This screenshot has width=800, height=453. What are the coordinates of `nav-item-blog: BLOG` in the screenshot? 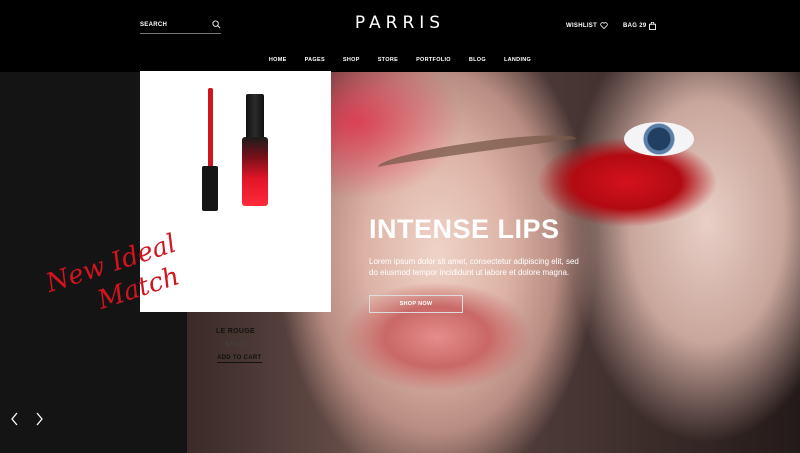 It's located at (477, 60).